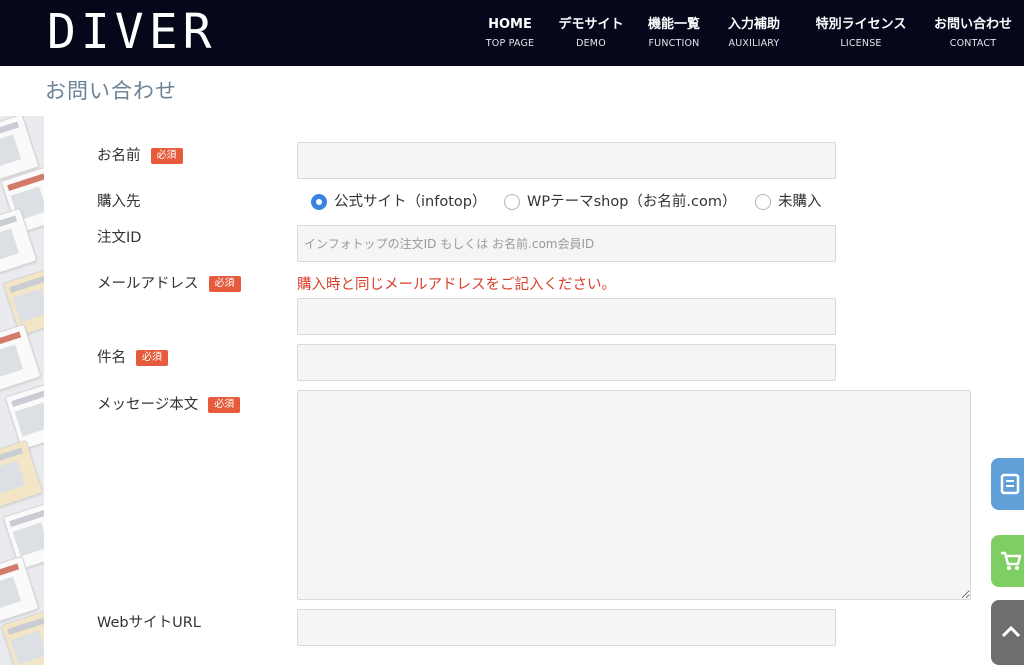  Describe the element at coordinates (1011, 631) in the screenshot. I see `chevron-up-icon` at that location.